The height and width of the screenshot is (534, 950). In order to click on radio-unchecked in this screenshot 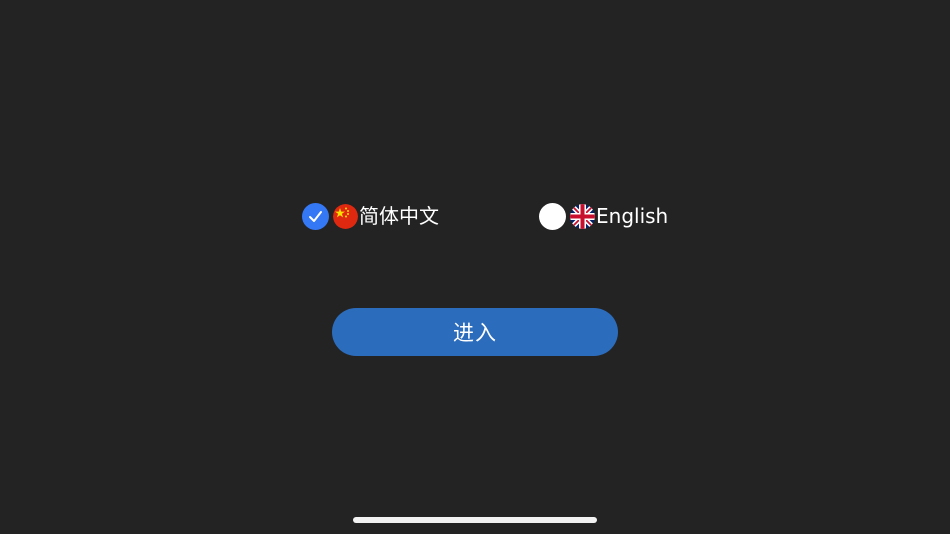, I will do `click(552, 216)`.